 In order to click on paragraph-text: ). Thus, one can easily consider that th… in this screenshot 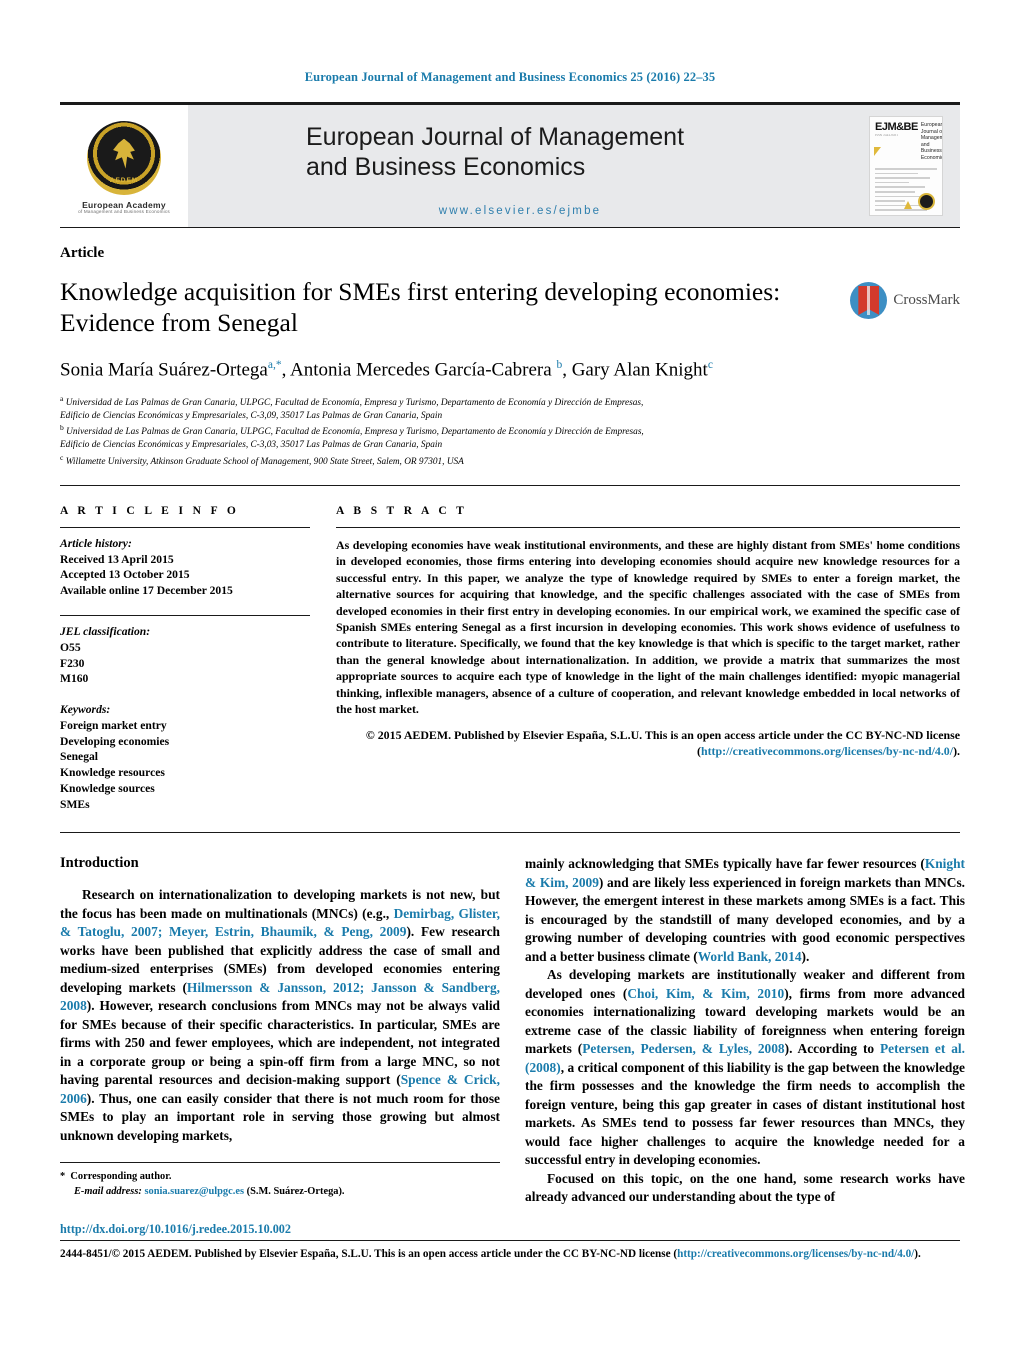, I will do `click(280, 1116)`.